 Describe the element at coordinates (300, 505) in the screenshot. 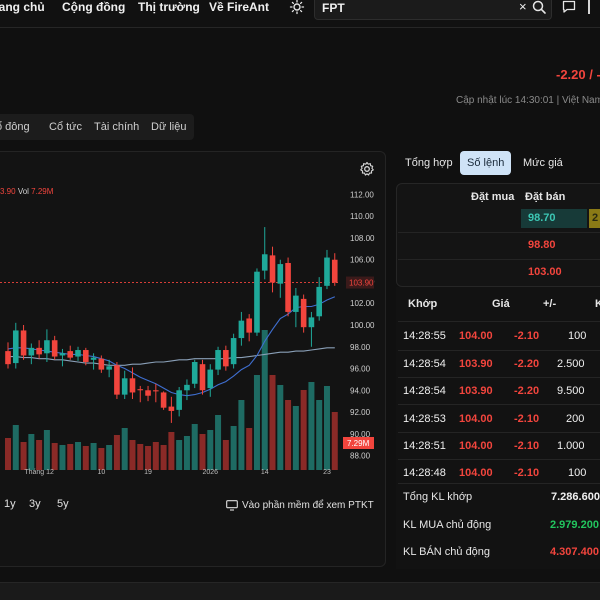

I see `open-ptkt-link: Vào phần mềm để xem PTKT` at that location.